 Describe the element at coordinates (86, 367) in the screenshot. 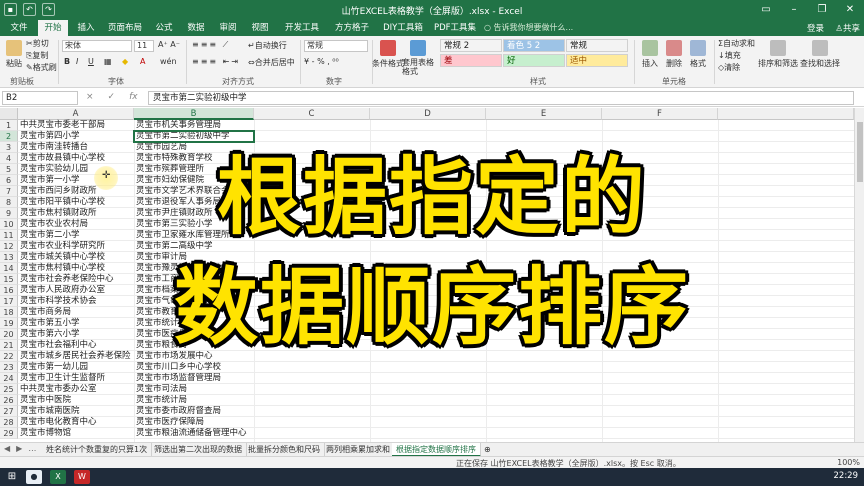

I see `cell-a: 灵宝市第一幼儿园` at that location.